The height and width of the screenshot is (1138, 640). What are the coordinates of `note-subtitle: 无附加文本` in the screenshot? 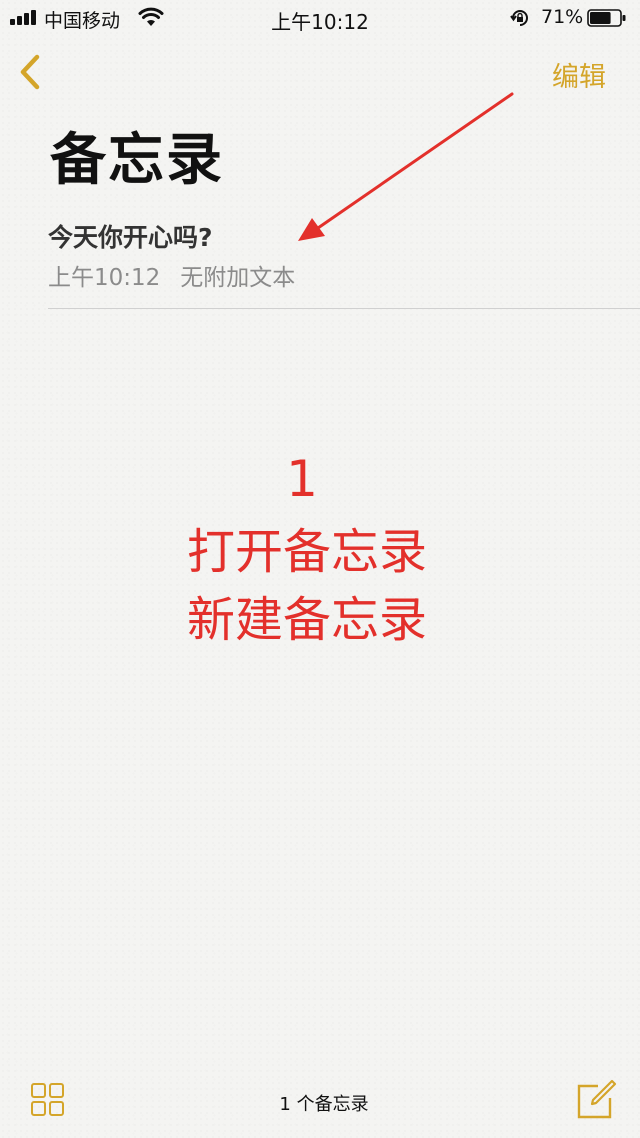 It's located at (238, 278).